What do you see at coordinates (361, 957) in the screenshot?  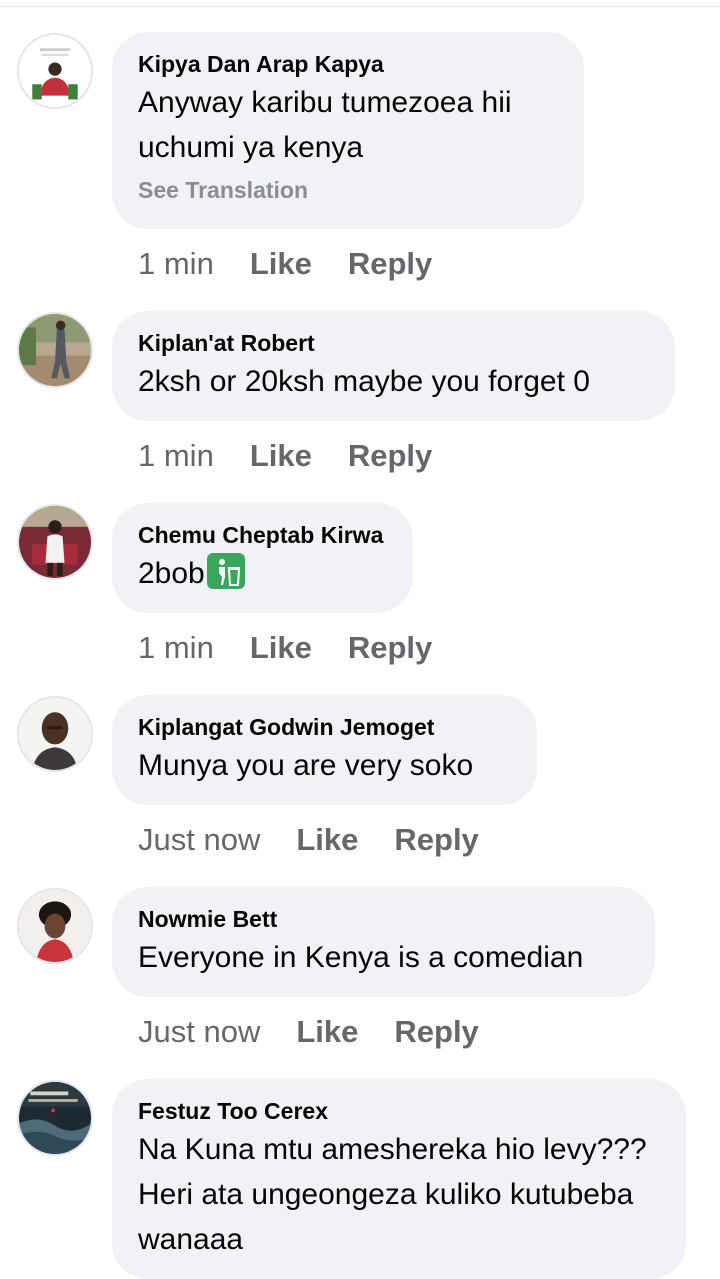 I see `comment-text: Everyone in Kenya is a comedian` at bounding box center [361, 957].